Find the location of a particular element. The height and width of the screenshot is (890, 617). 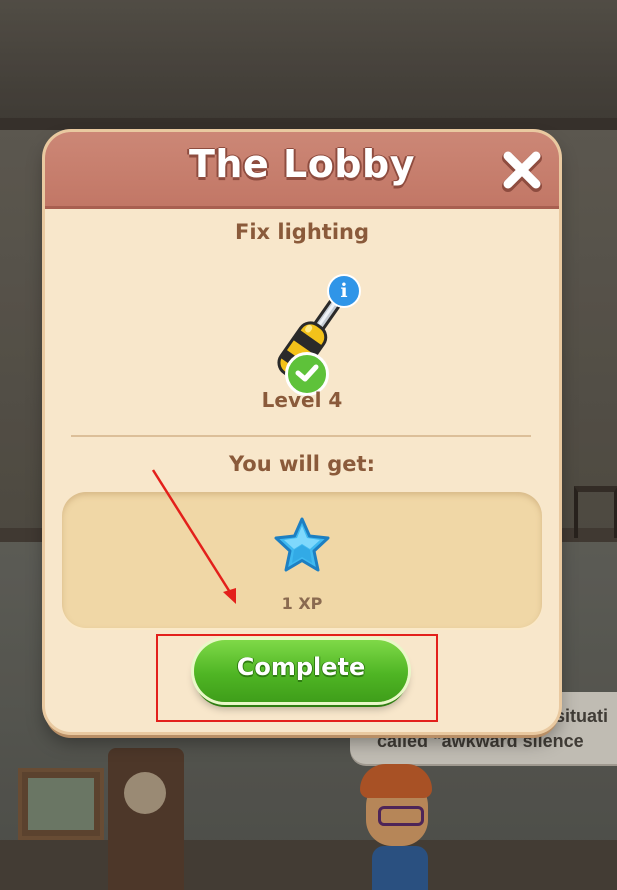

task-name: Fix lighting is located at coordinates (302, 232).